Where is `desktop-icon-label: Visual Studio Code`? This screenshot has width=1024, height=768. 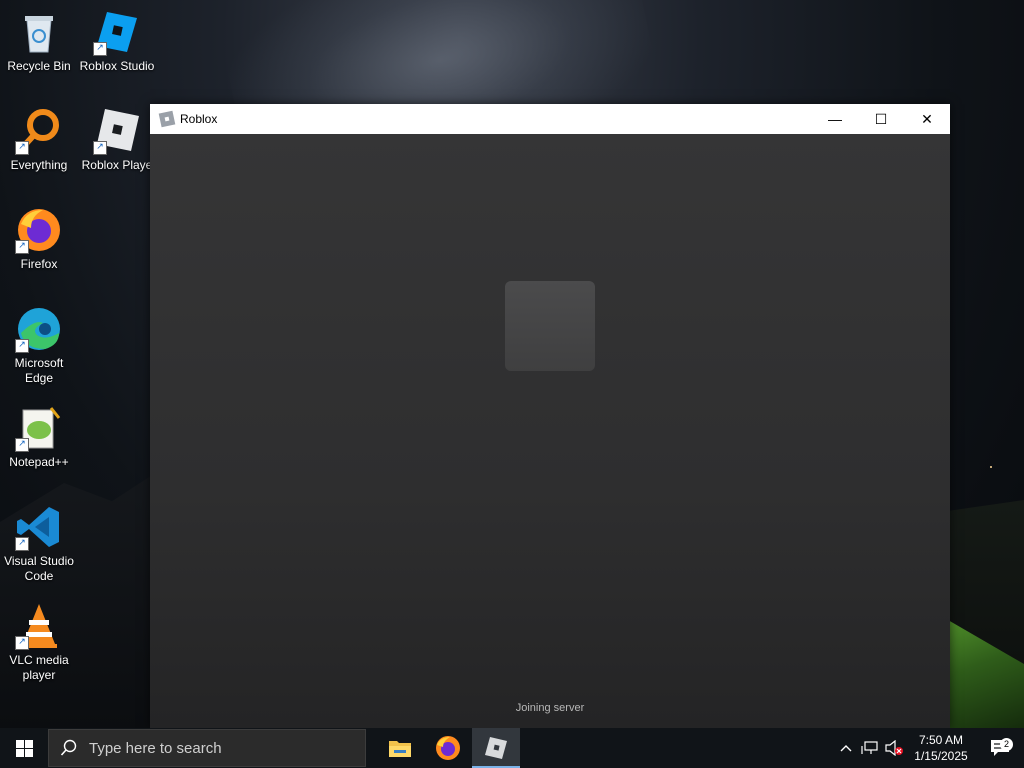
desktop-icon-label: Visual Studio Code is located at coordinates (39, 568).